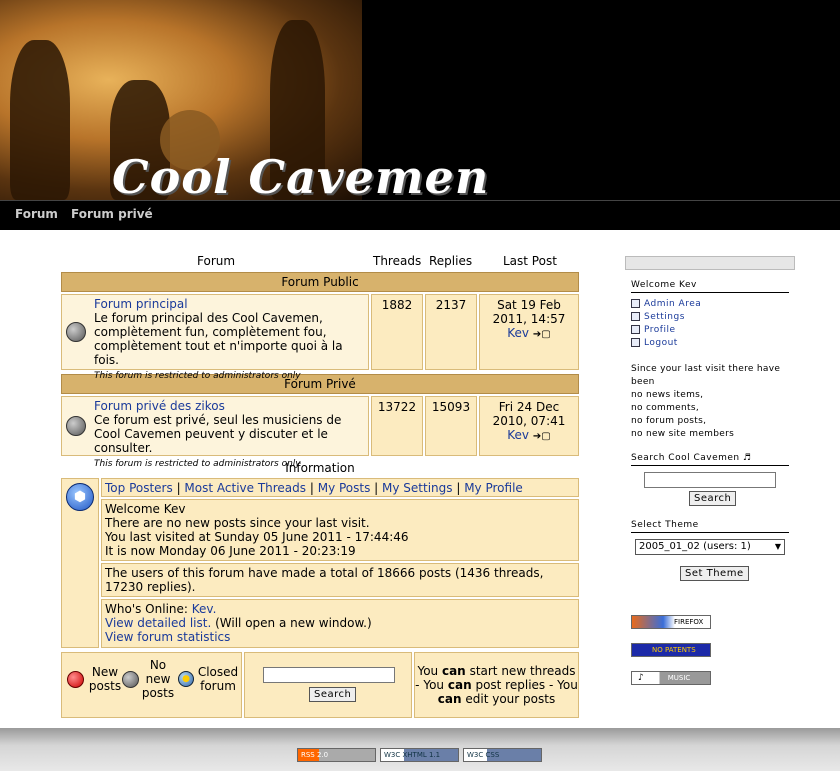 This screenshot has height=771, width=840. What do you see at coordinates (714, 573) in the screenshot?
I see `set-theme-button: Set Theme` at bounding box center [714, 573].